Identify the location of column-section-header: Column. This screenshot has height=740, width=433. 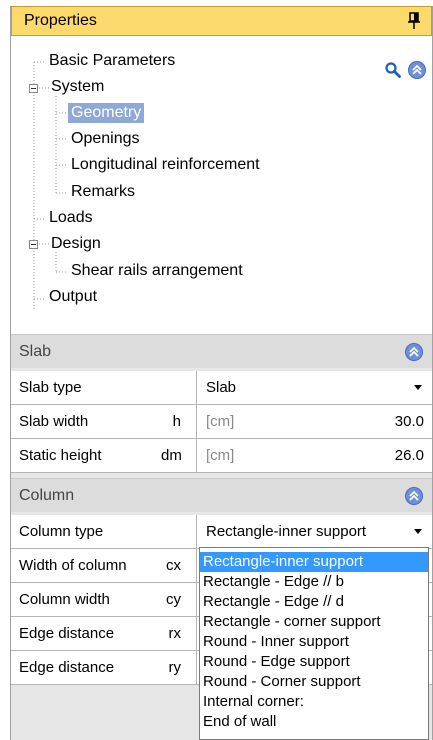
(221, 495).